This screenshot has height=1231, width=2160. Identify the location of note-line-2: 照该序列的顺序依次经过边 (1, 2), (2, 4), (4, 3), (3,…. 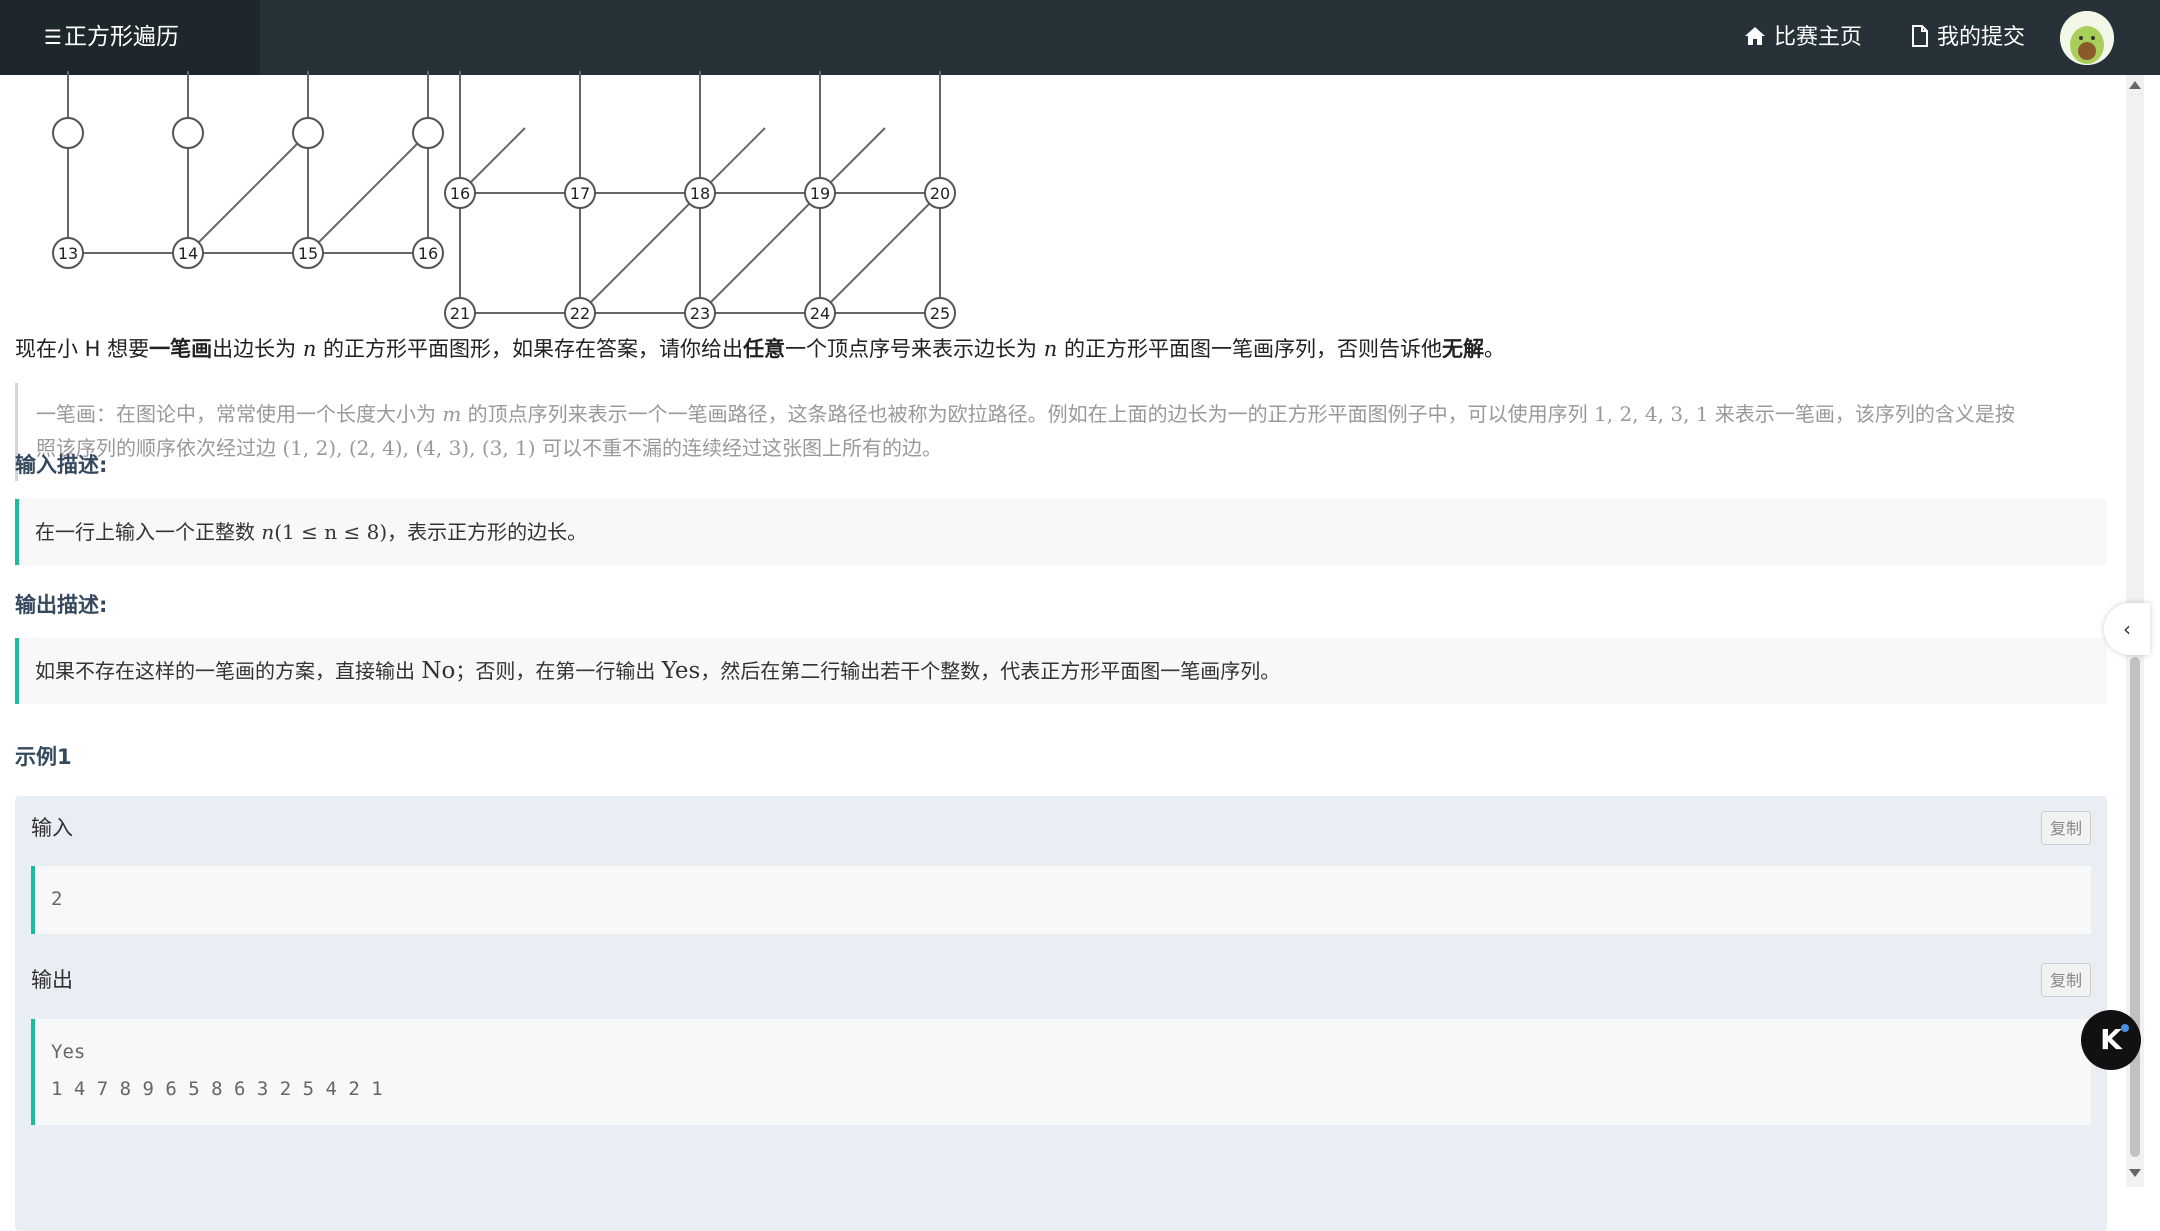
(1071, 448).